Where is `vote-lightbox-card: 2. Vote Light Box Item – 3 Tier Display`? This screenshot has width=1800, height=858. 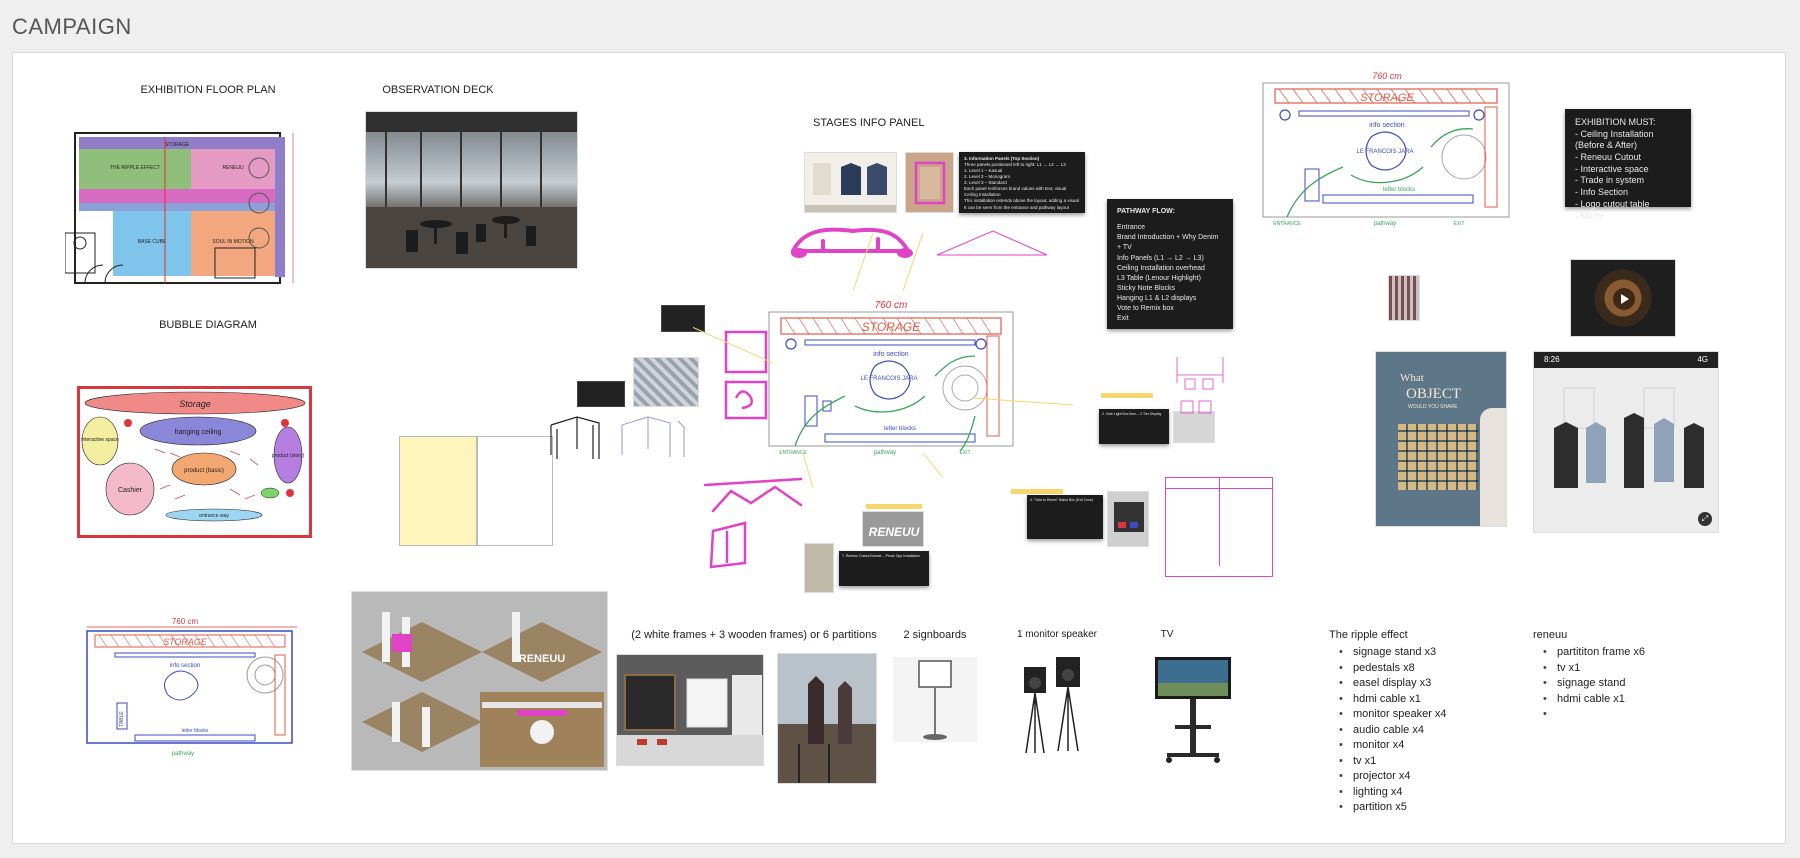
vote-lightbox-card: 2. Vote Light Box Item – 3 Tier Display is located at coordinates (1134, 426).